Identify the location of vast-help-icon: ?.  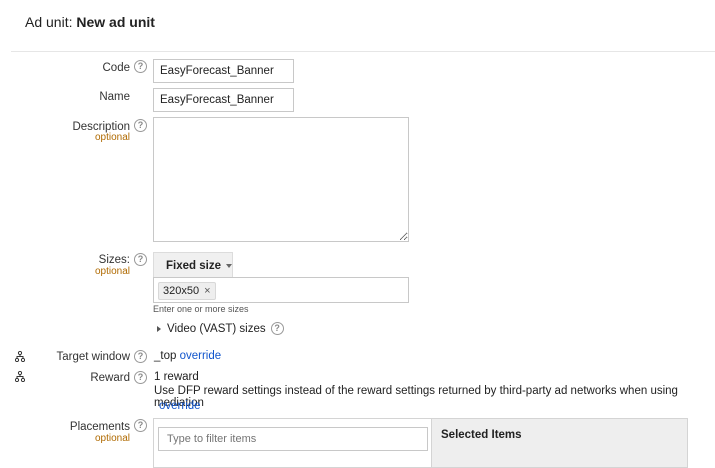
(277, 328).